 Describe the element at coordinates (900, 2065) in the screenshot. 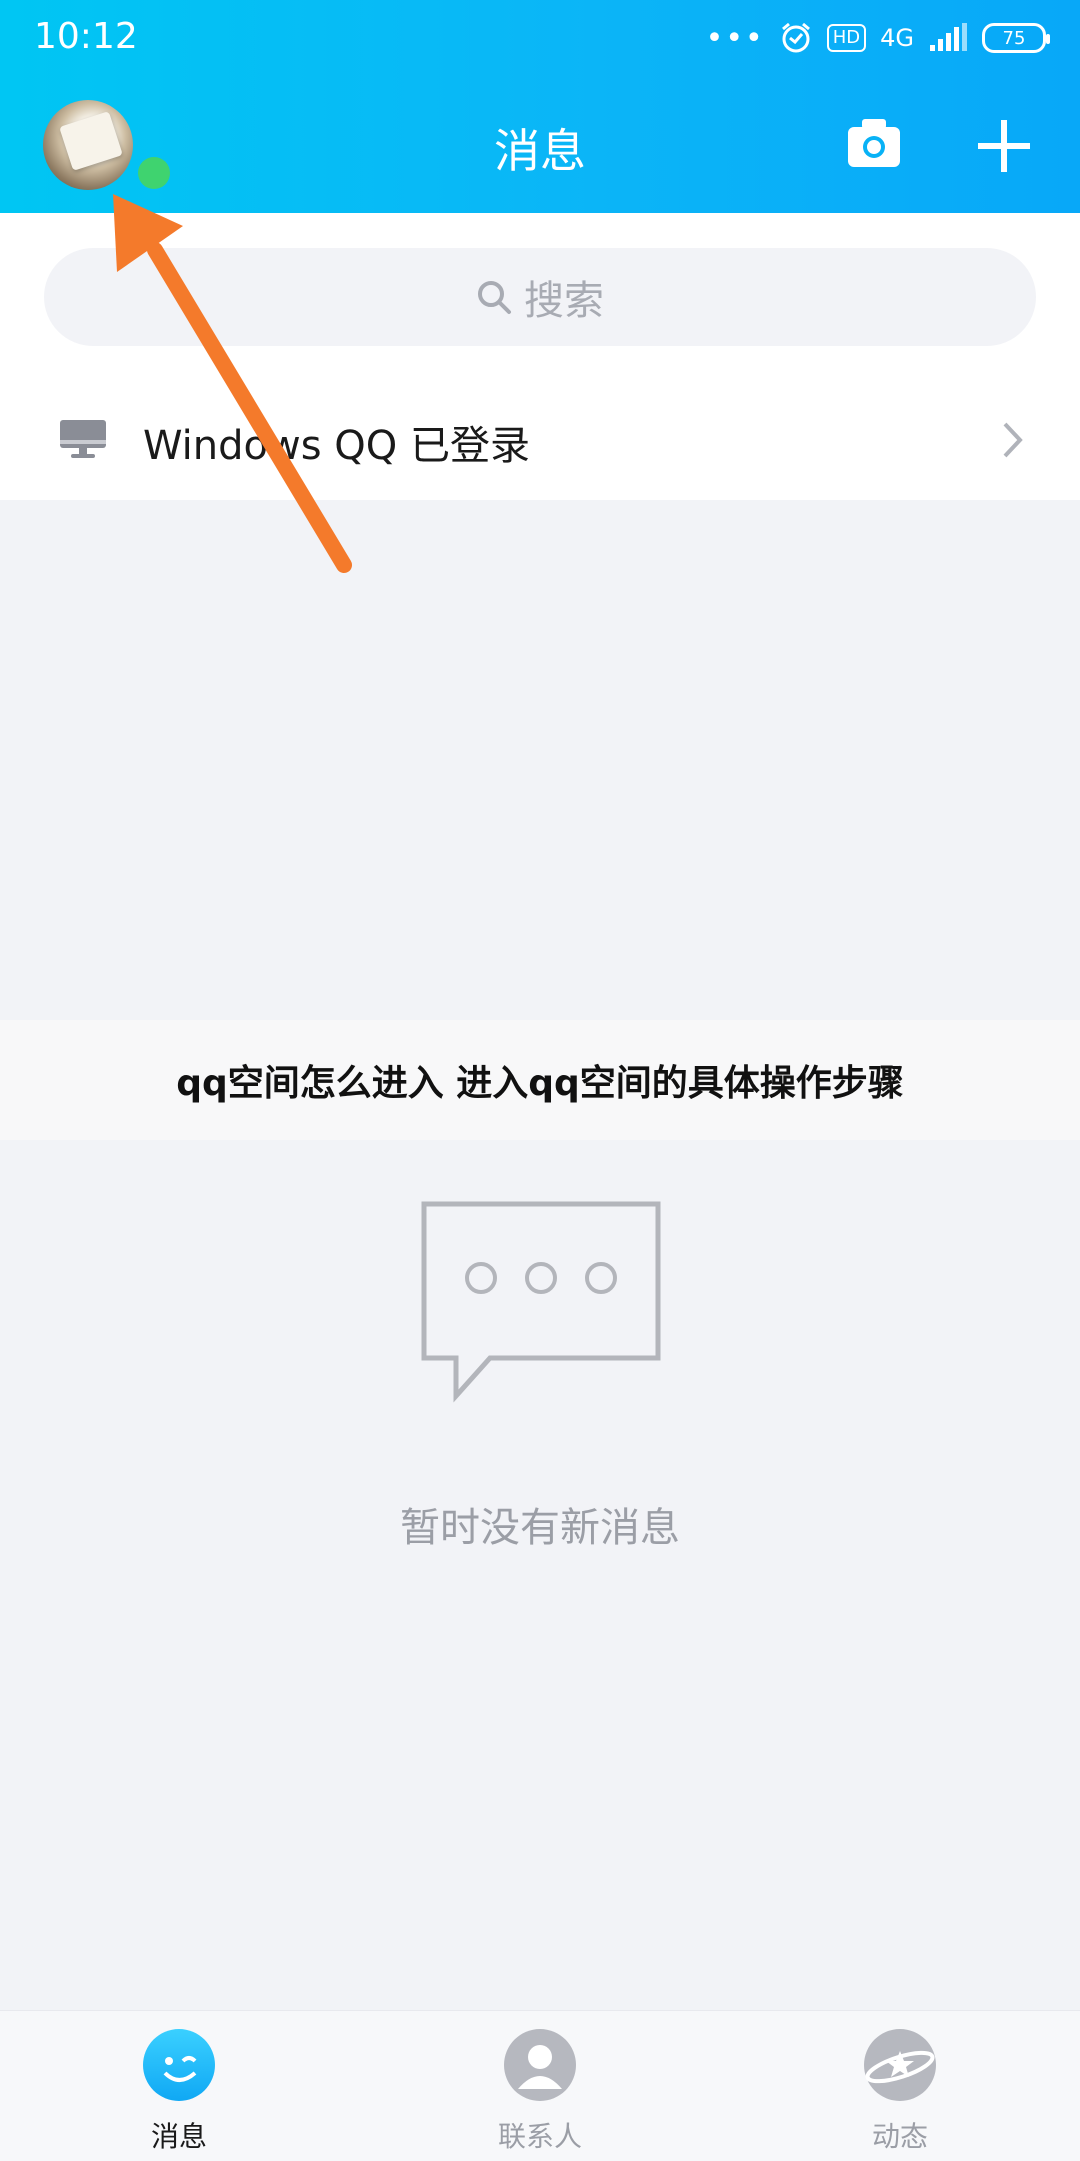

I see `moments-icon` at that location.